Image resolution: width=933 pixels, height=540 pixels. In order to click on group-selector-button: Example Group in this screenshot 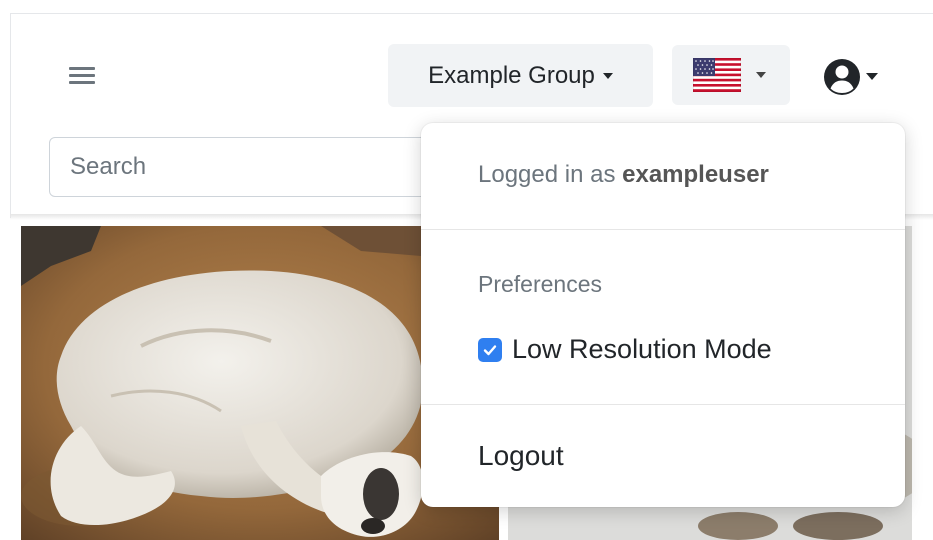, I will do `click(520, 75)`.